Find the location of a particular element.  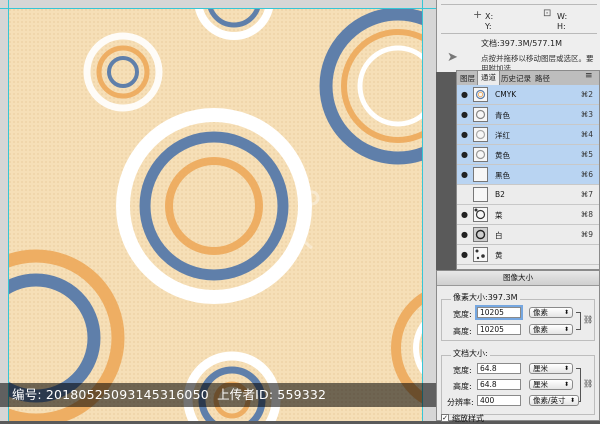

pixel-height-input: 10205 is located at coordinates (499, 329).